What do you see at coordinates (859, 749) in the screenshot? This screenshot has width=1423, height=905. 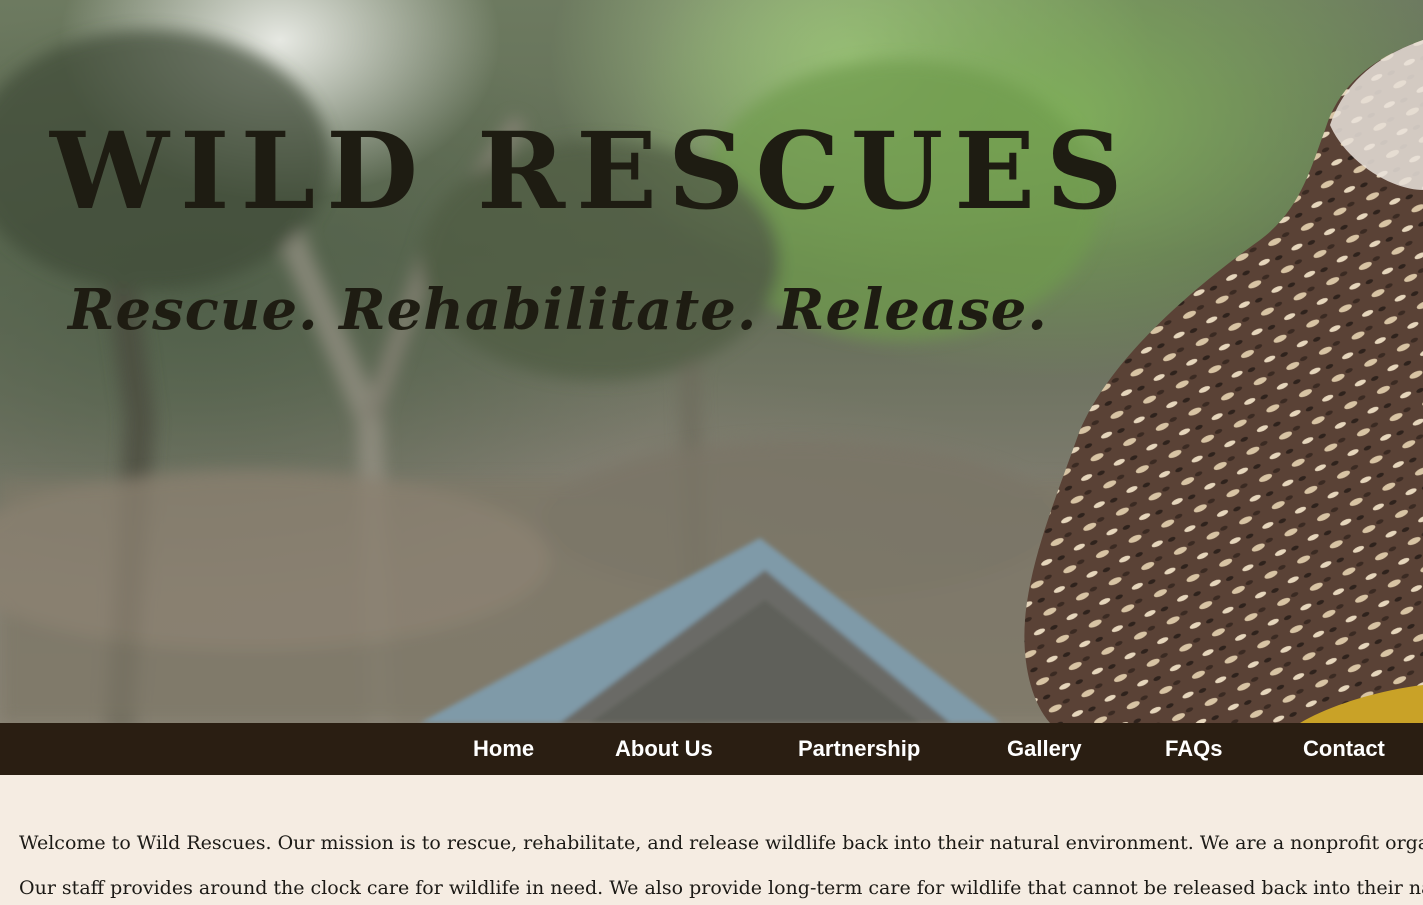 I see `nav-item-partnership: Partnership` at bounding box center [859, 749].